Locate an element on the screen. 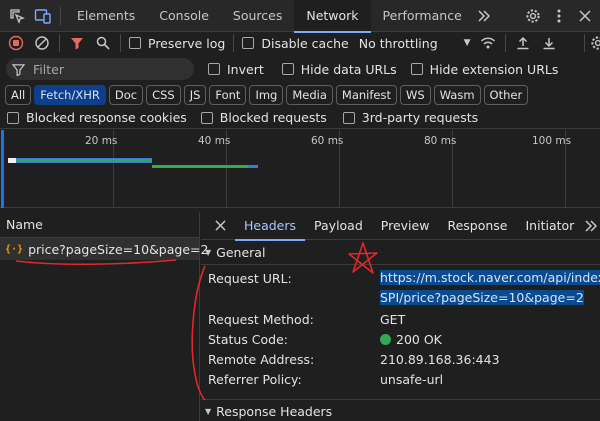  hide-extension-urls-checkbox: Hide extension URLs is located at coordinates (484, 69).